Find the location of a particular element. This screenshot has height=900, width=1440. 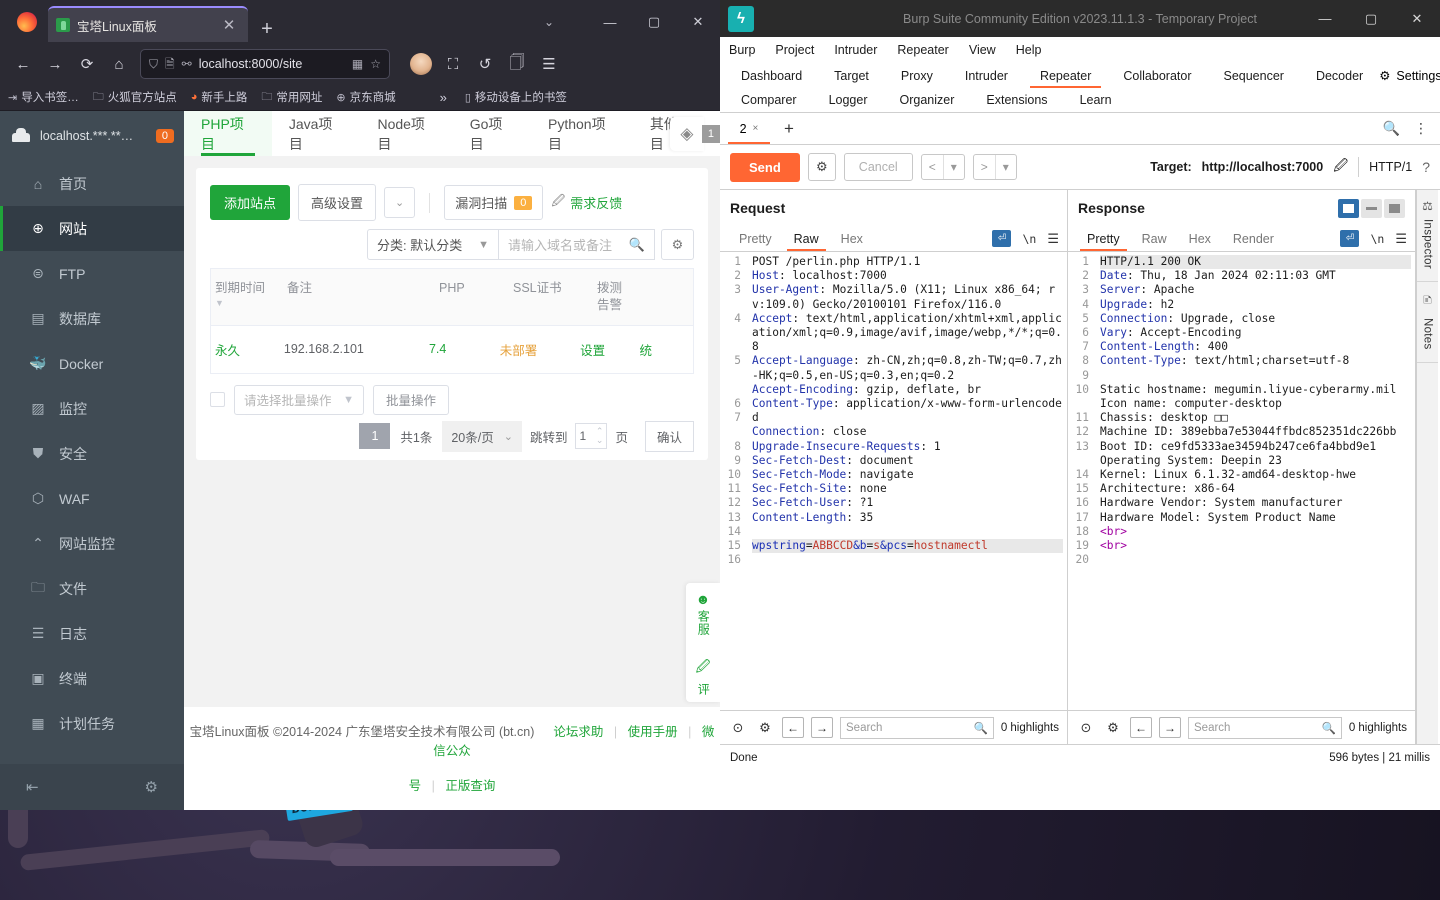

sidebar-item-site-monitor: ⌃ 网站监控 is located at coordinates (92, 543).